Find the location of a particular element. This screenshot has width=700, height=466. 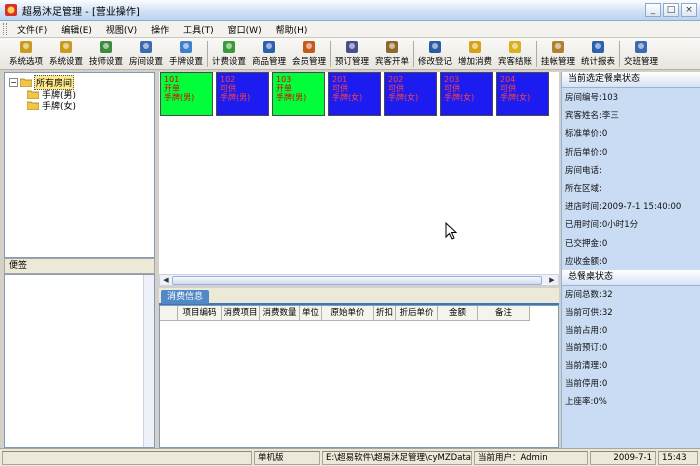

toolbar-button-10: 修改登记 is located at coordinates (435, 54).